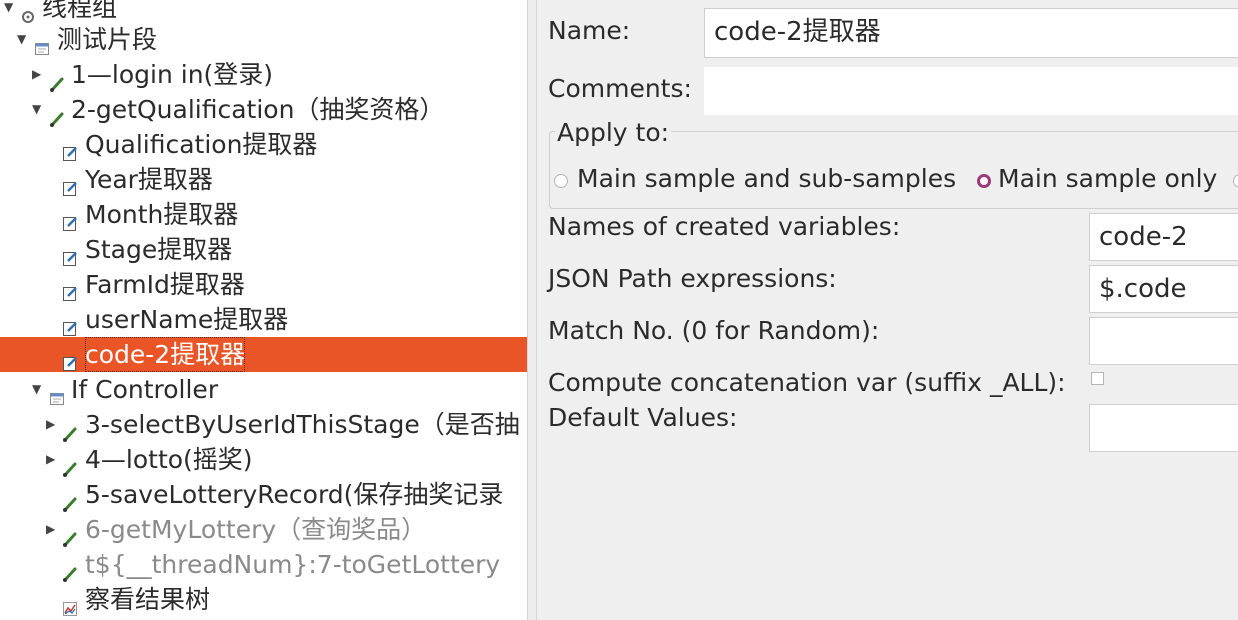 This screenshot has width=1238, height=620. I want to click on match-no-input, so click(1163, 341).